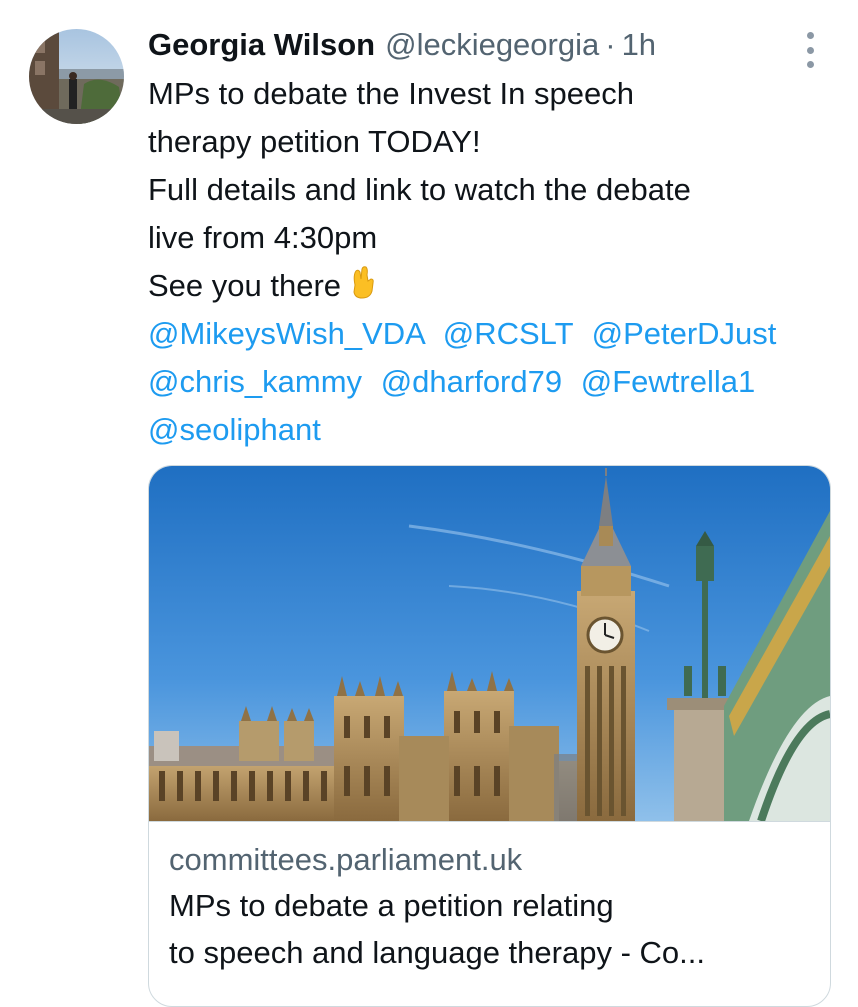 The image size is (858, 1007). I want to click on crossed-fingers-emoji-icon, so click(362, 289).